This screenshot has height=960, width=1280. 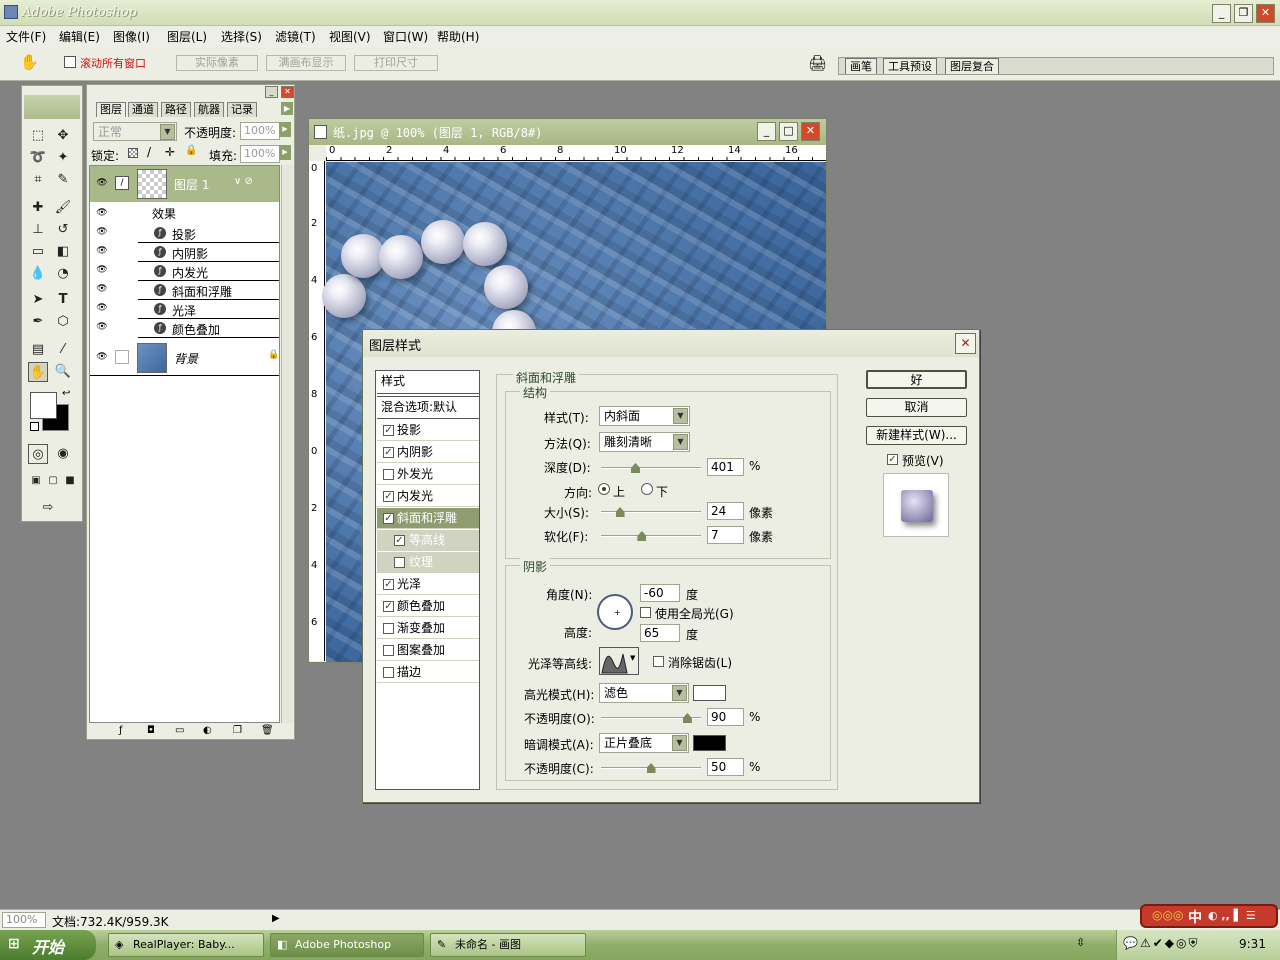 What do you see at coordinates (149, 152) in the screenshot?
I see `lock-image-icon: /` at bounding box center [149, 152].